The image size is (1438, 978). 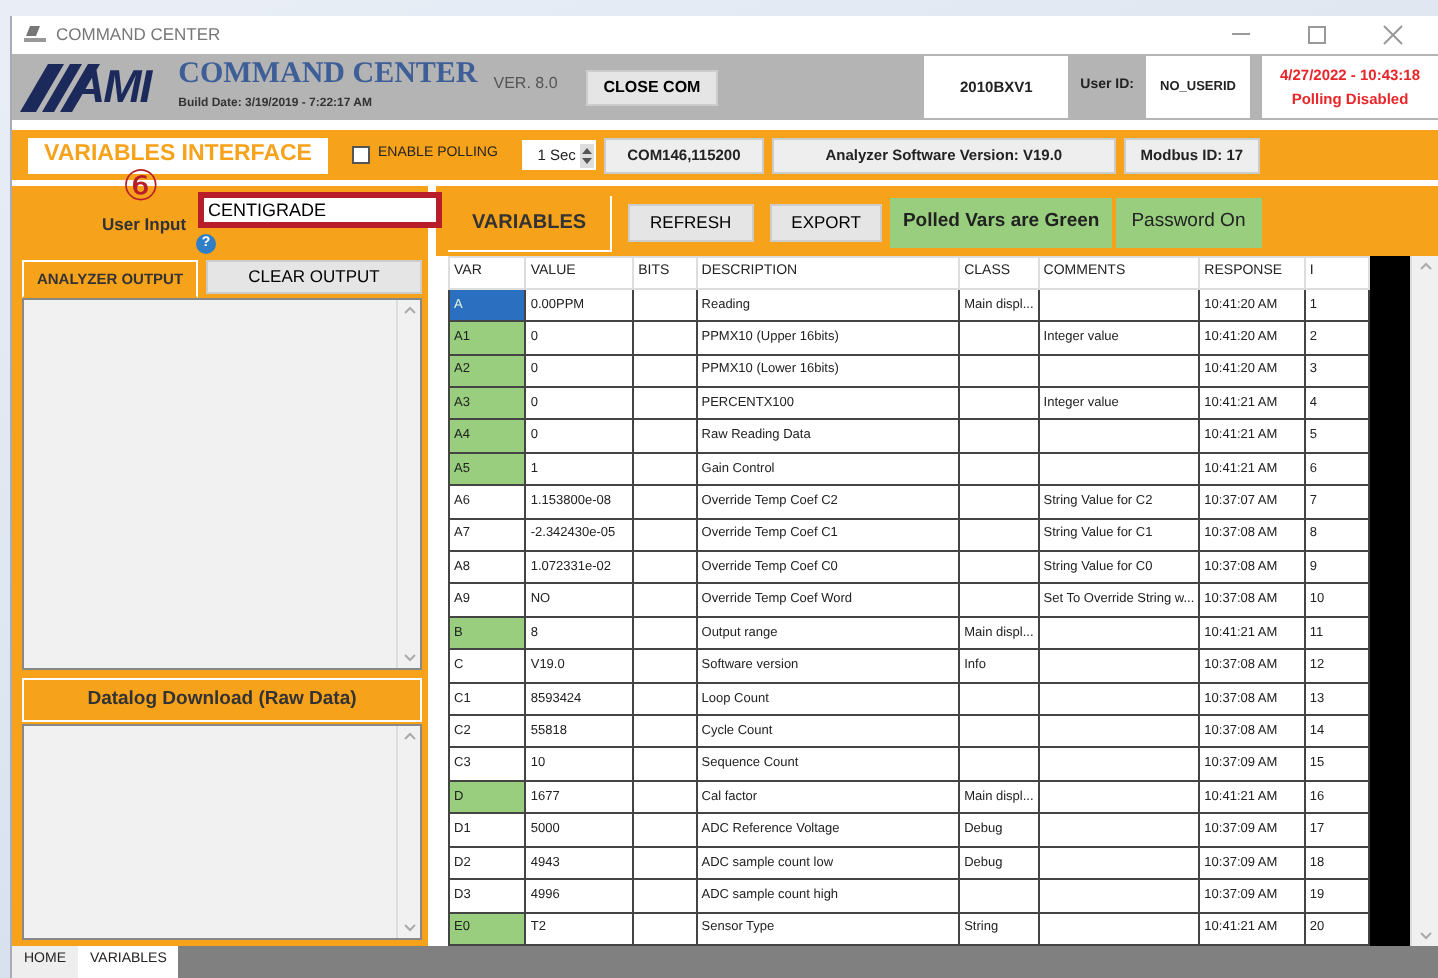 I want to click on password-status: Password On, so click(x=1188, y=223).